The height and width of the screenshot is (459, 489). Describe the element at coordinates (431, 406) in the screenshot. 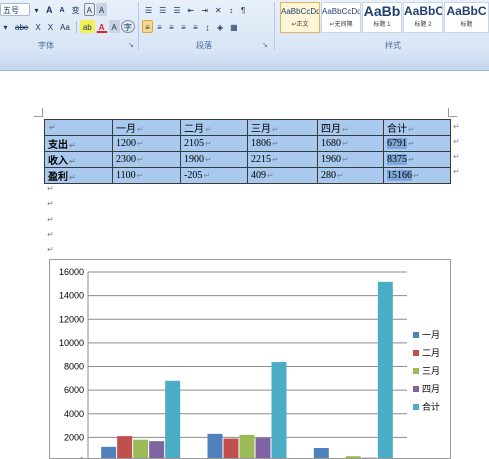

I see `legend-label: 合计` at that location.